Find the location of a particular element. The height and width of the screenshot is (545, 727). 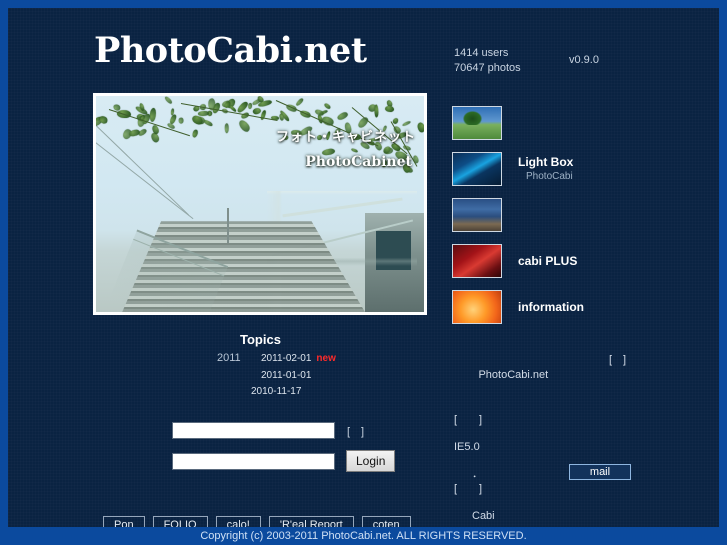

hero-pole is located at coordinates (228, 225).